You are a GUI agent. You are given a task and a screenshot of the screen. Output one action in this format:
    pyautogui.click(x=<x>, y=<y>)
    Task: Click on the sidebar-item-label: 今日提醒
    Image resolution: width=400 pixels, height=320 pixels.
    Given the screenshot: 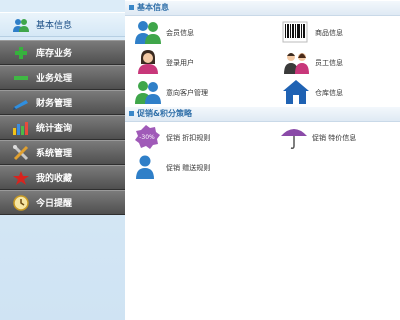 What is the action you would take?
    pyautogui.click(x=54, y=204)
    